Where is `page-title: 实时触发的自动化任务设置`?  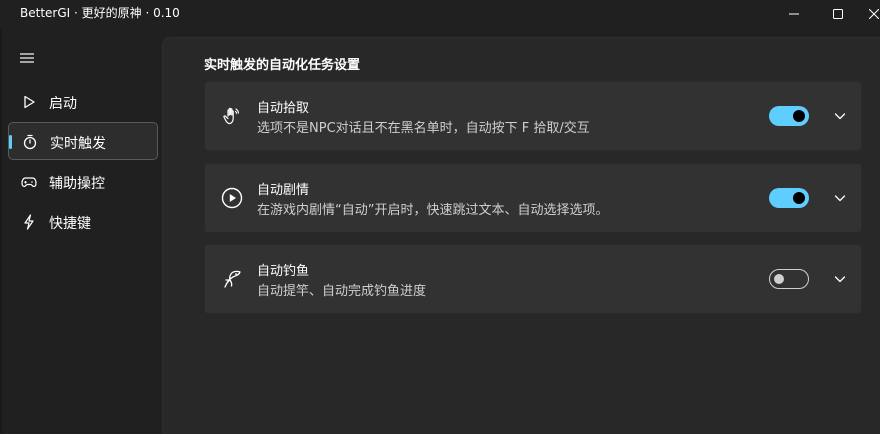 page-title: 实时触发的自动化任务设置 is located at coordinates (282, 65).